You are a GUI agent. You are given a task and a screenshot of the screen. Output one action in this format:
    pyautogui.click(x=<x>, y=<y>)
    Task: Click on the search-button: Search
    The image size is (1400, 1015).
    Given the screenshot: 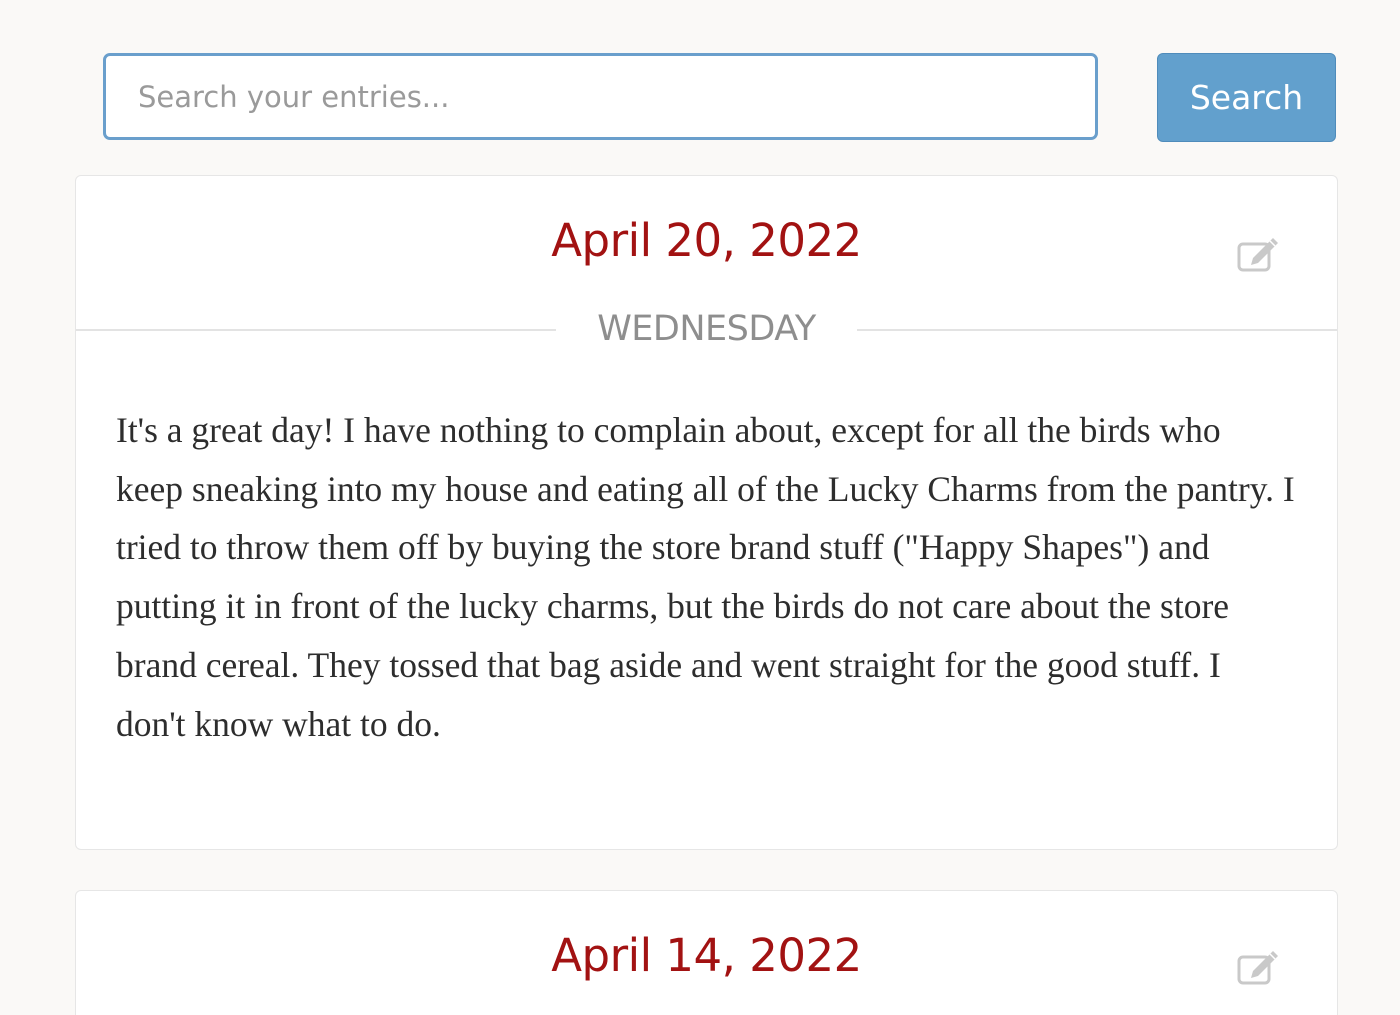 What is the action you would take?
    pyautogui.click(x=1246, y=97)
    